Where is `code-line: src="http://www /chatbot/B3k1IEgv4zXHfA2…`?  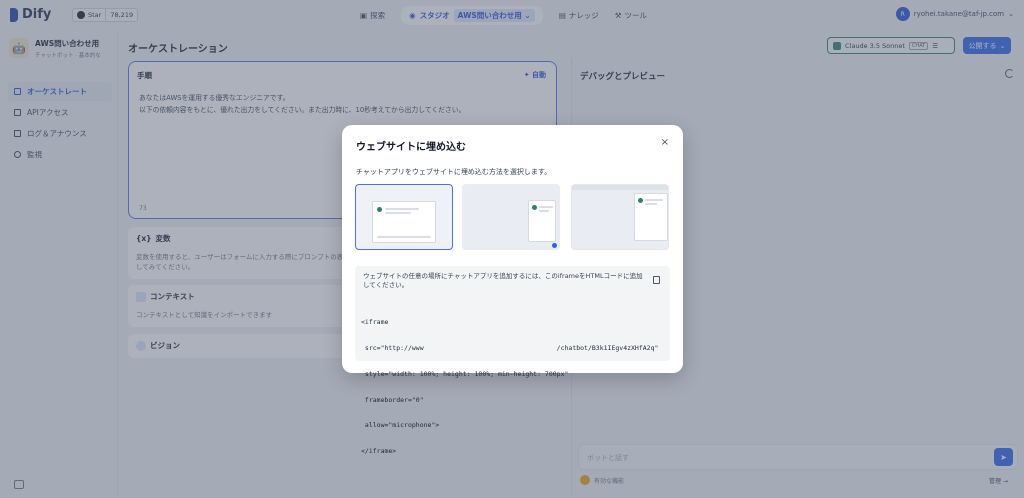 code-line: src="http://www /chatbot/B3k1IEgv4zXHfA2… is located at coordinates (510, 347).